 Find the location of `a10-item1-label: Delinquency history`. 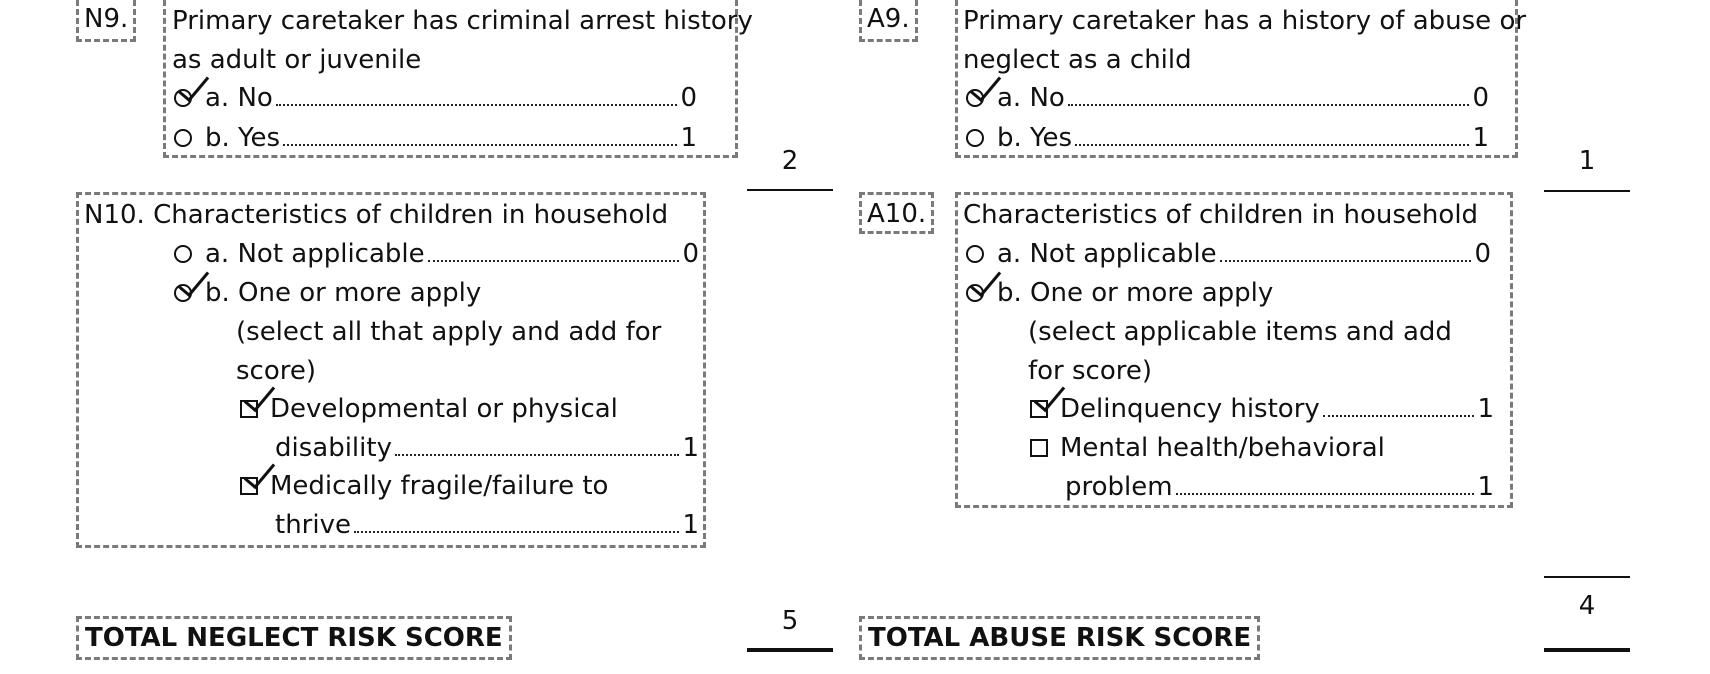

a10-item1-label: Delinquency history is located at coordinates (1190, 409).